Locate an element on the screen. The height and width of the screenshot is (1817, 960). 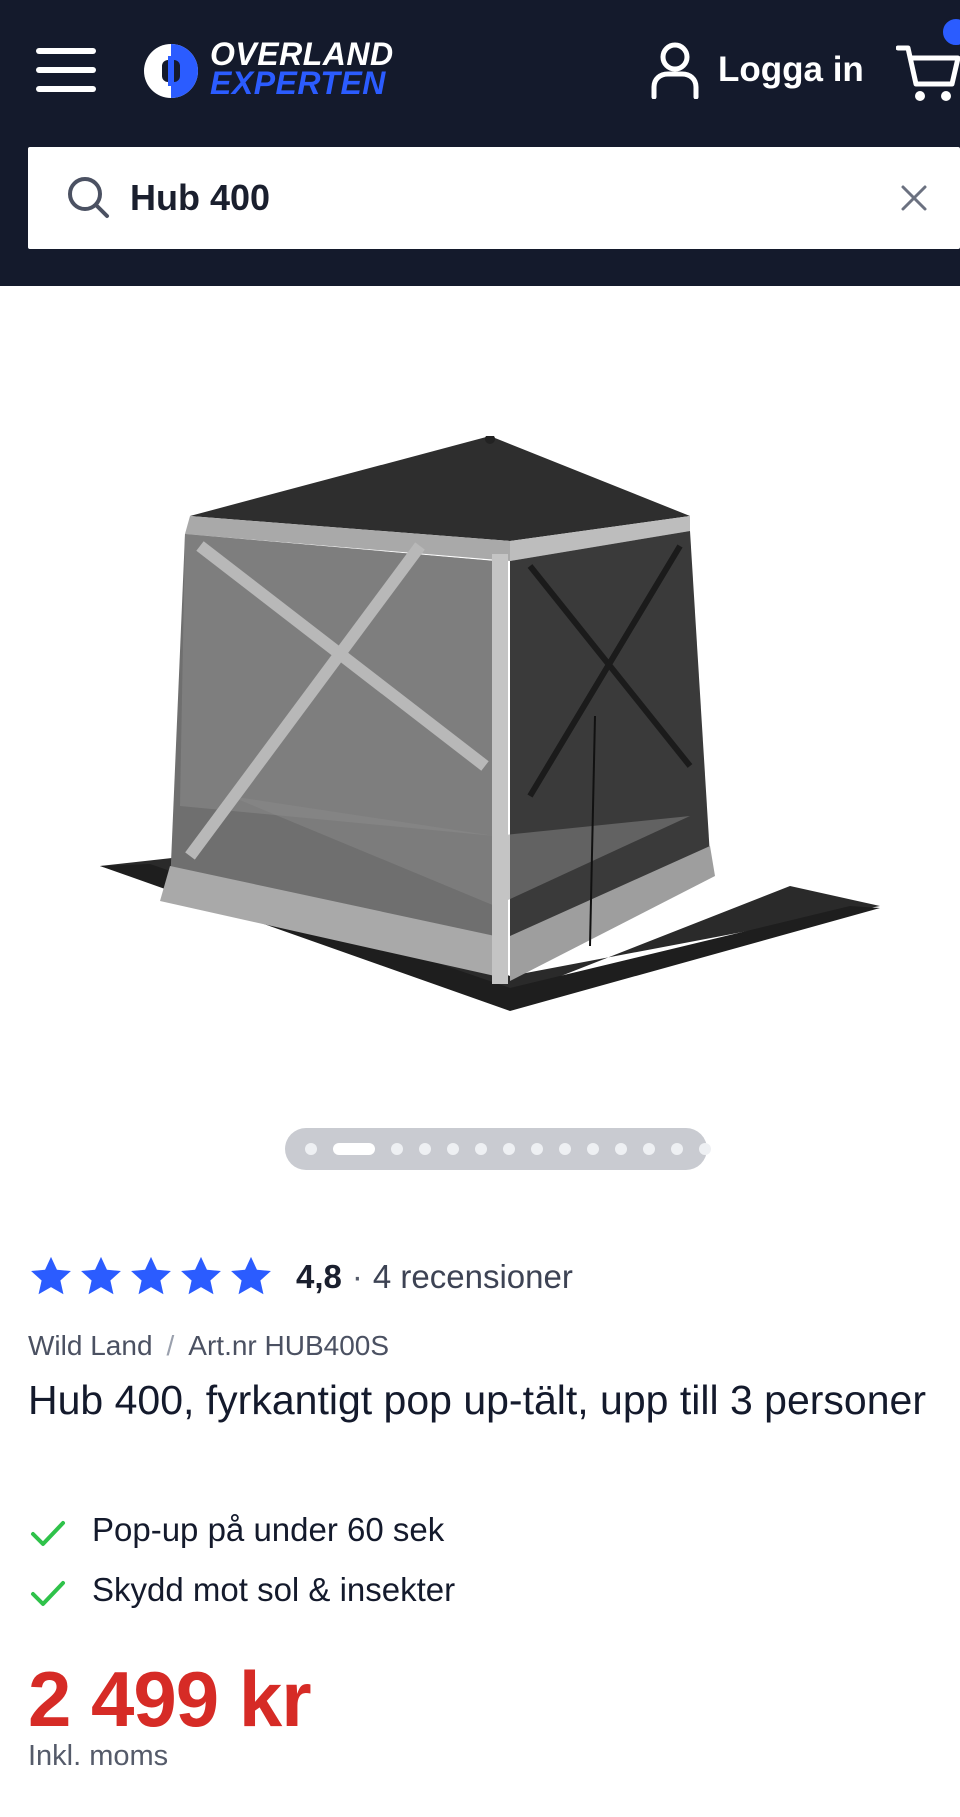
logo-line-2: EXPERTEN is located at coordinates (298, 83).